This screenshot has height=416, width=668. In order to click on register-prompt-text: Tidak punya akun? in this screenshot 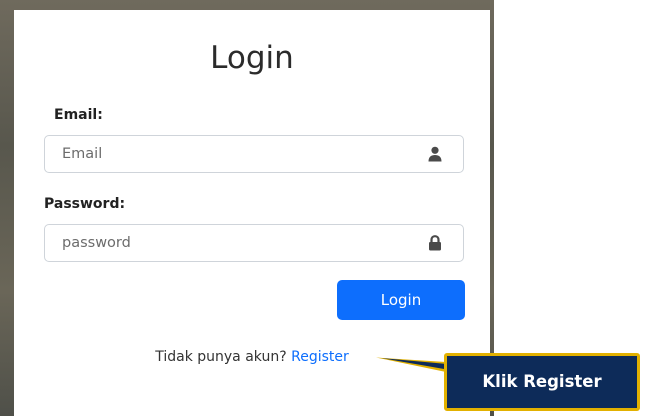, I will do `click(221, 357)`.